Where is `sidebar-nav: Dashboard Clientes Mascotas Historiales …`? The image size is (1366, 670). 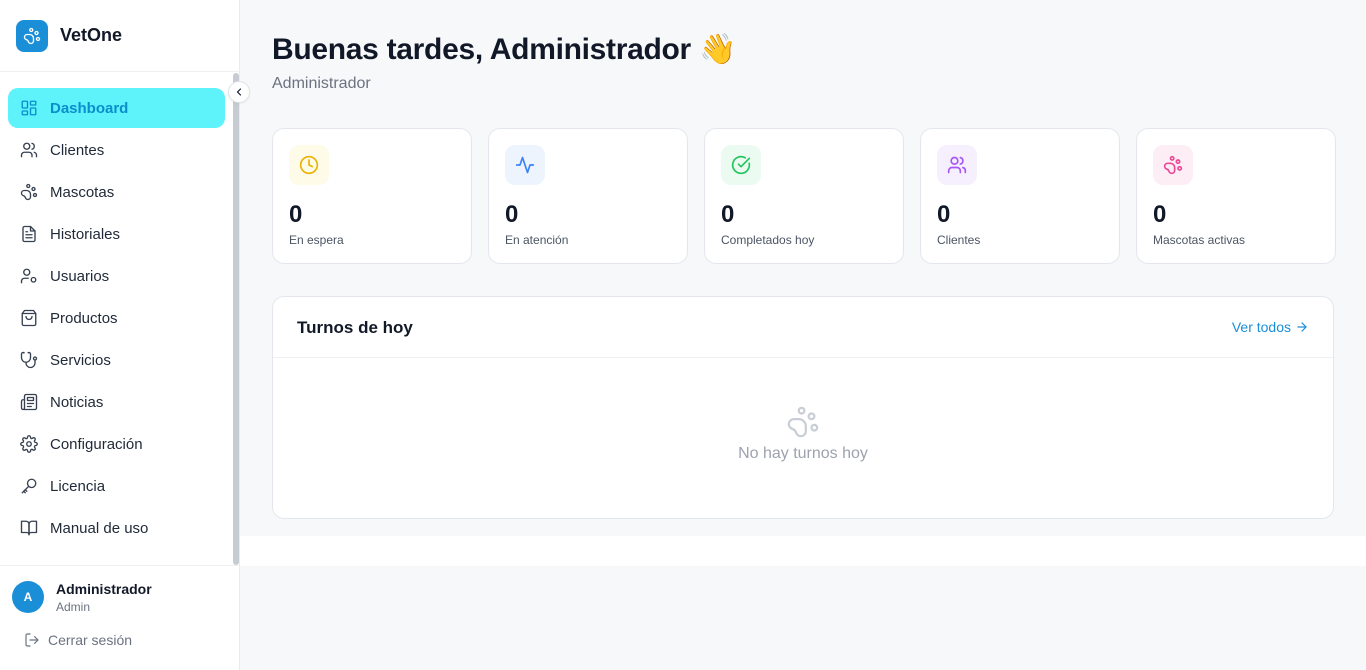 sidebar-nav: Dashboard Clientes Mascotas Historiales … is located at coordinates (116, 319).